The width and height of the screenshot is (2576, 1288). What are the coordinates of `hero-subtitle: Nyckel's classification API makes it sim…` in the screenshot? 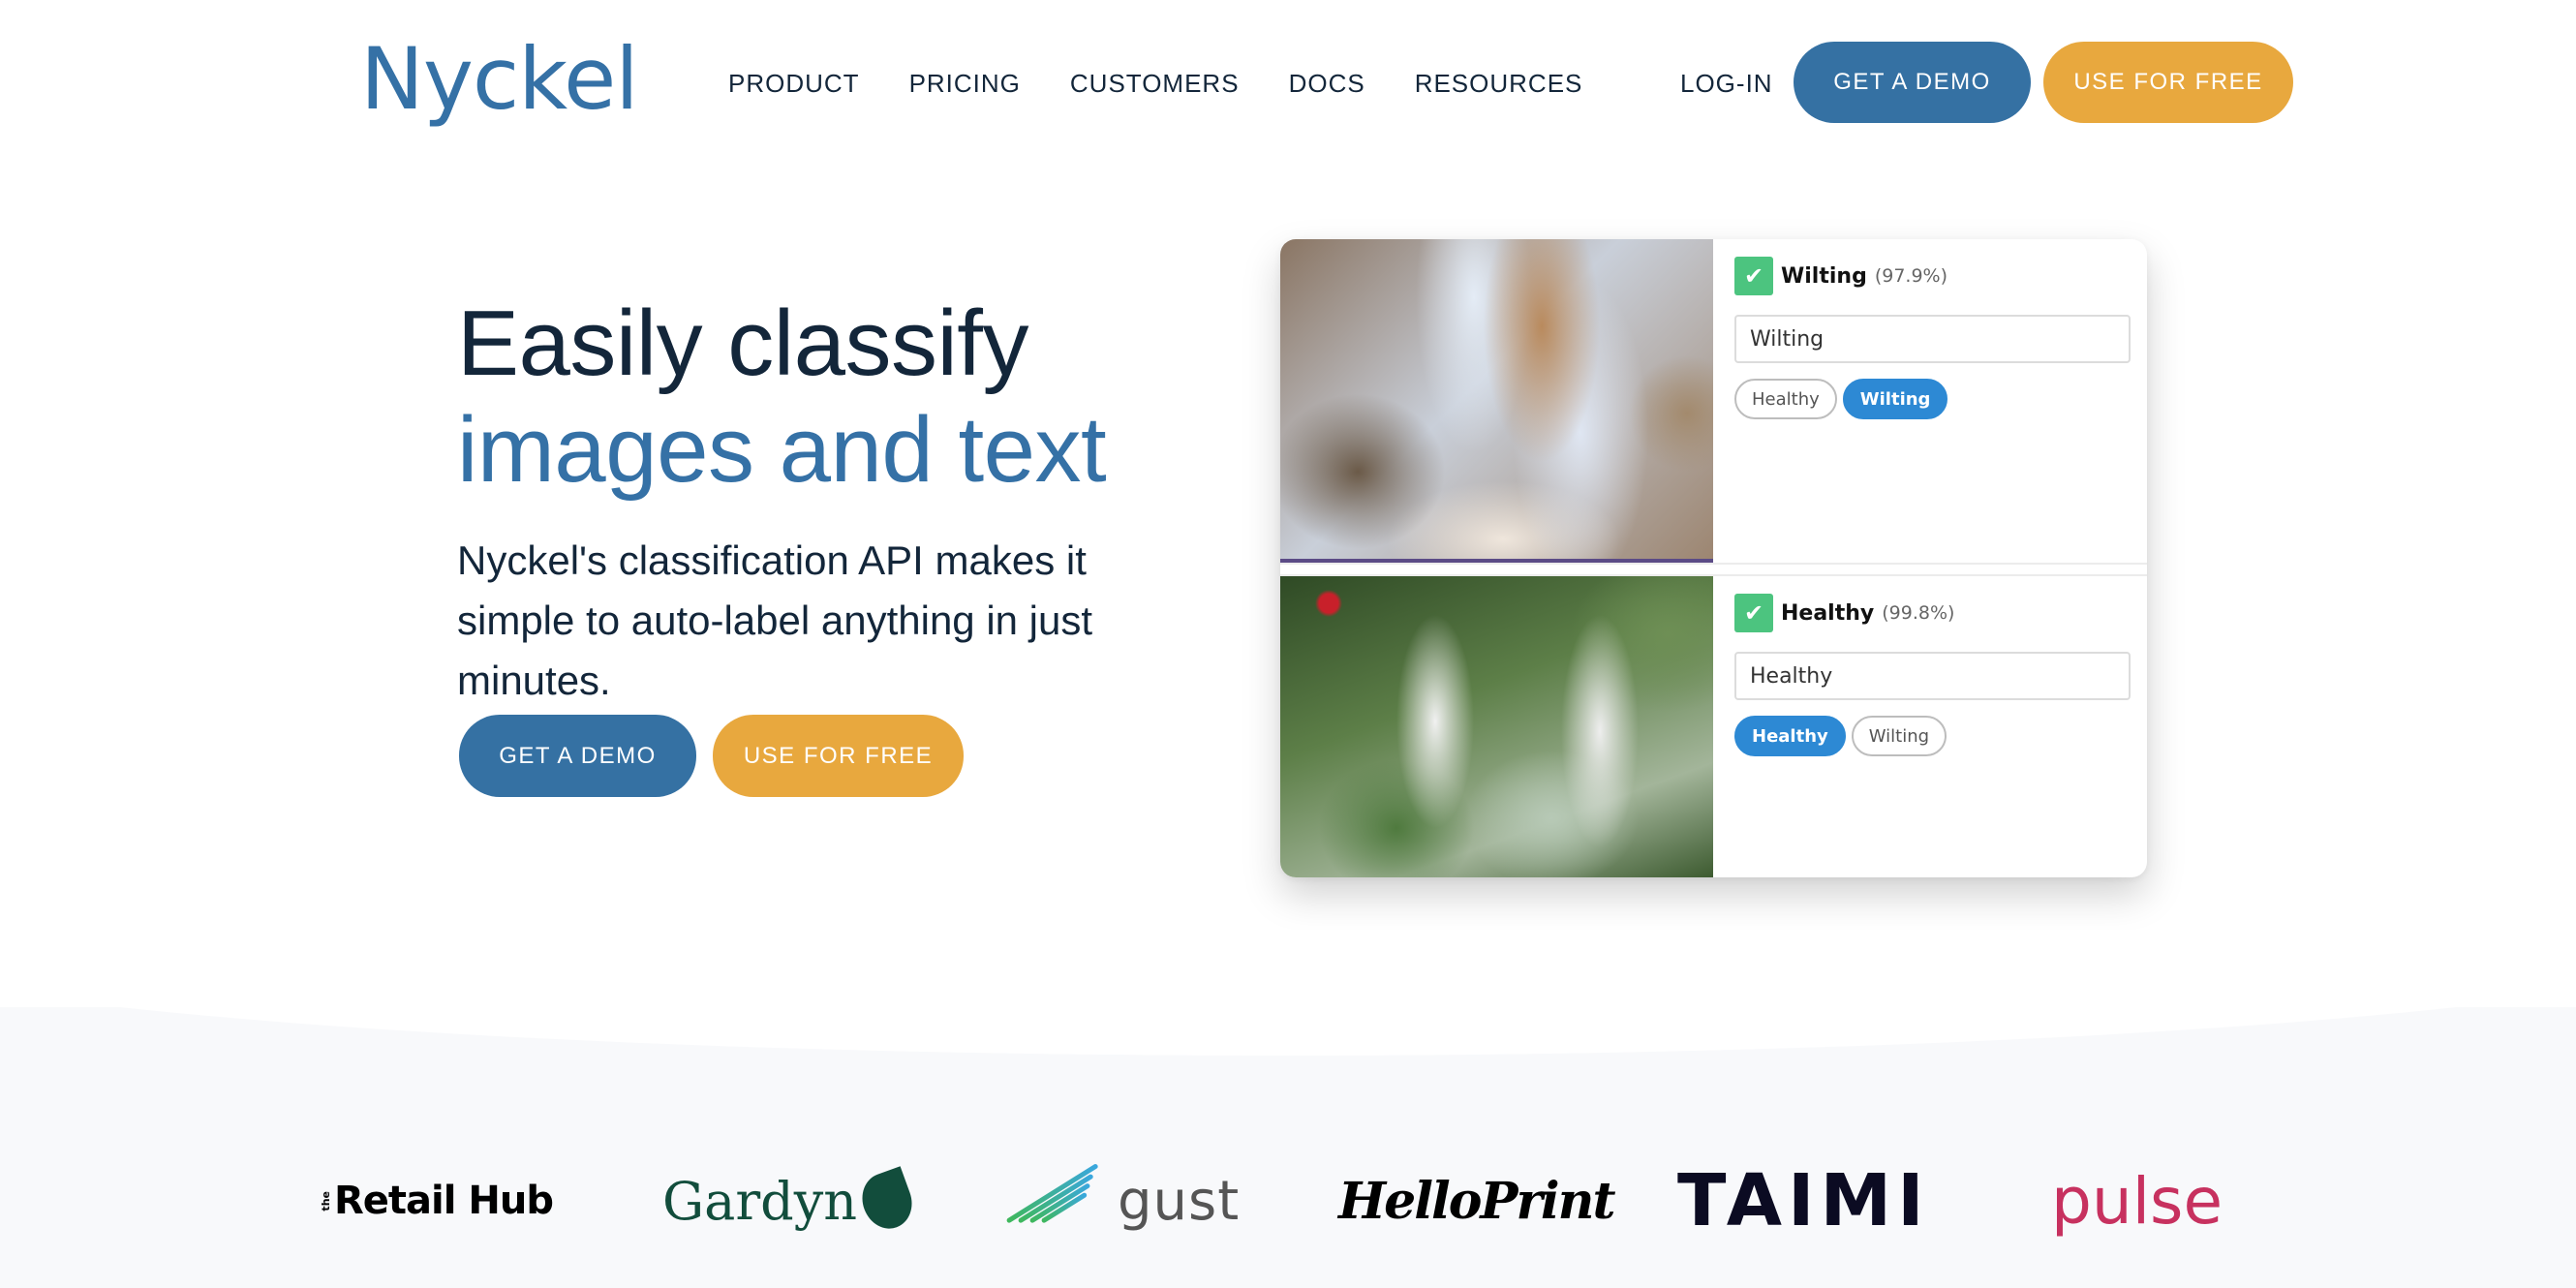 It's located at (775, 620).